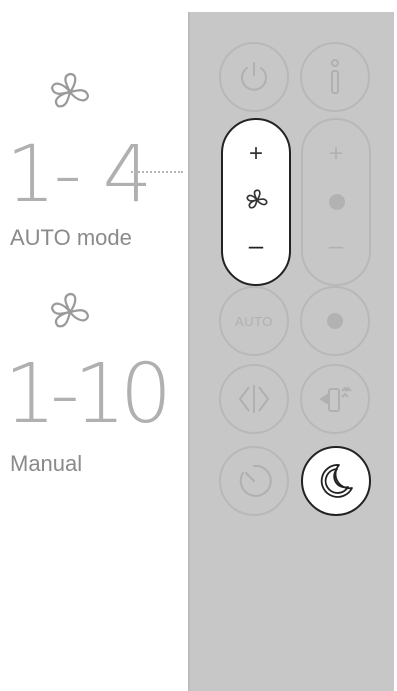 This screenshot has height=691, width=397. What do you see at coordinates (256, 245) in the screenshot?
I see `fan-speed-down-button: –` at bounding box center [256, 245].